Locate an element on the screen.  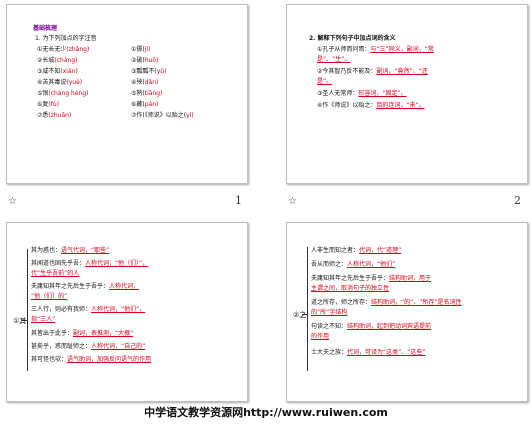
list-item: 夫庸知其年之先后生于吾乎：人称代词， is located at coordinates (85, 286).